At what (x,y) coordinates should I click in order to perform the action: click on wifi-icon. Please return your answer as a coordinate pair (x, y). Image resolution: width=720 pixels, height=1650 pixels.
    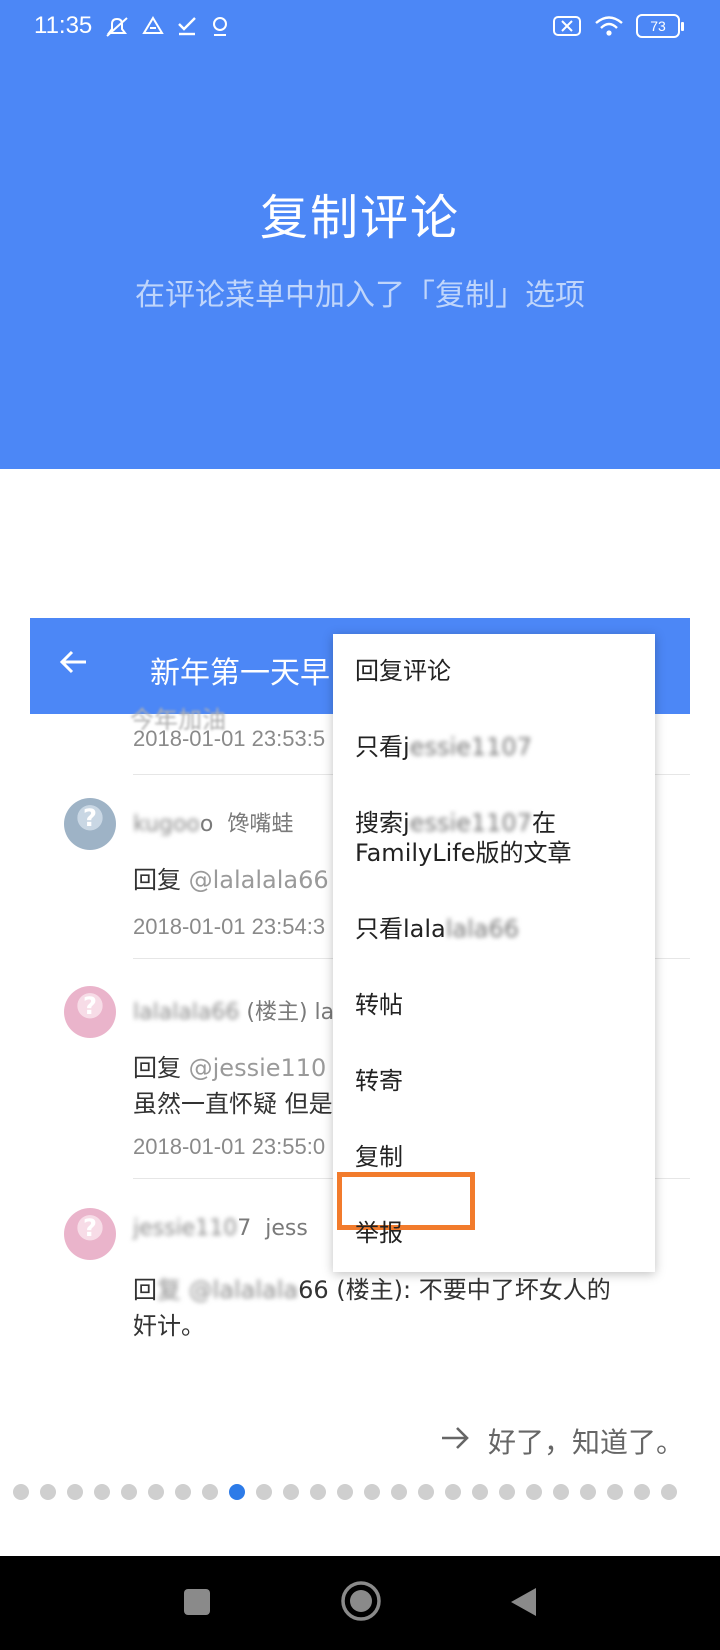
    Looking at the image, I should click on (609, 26).